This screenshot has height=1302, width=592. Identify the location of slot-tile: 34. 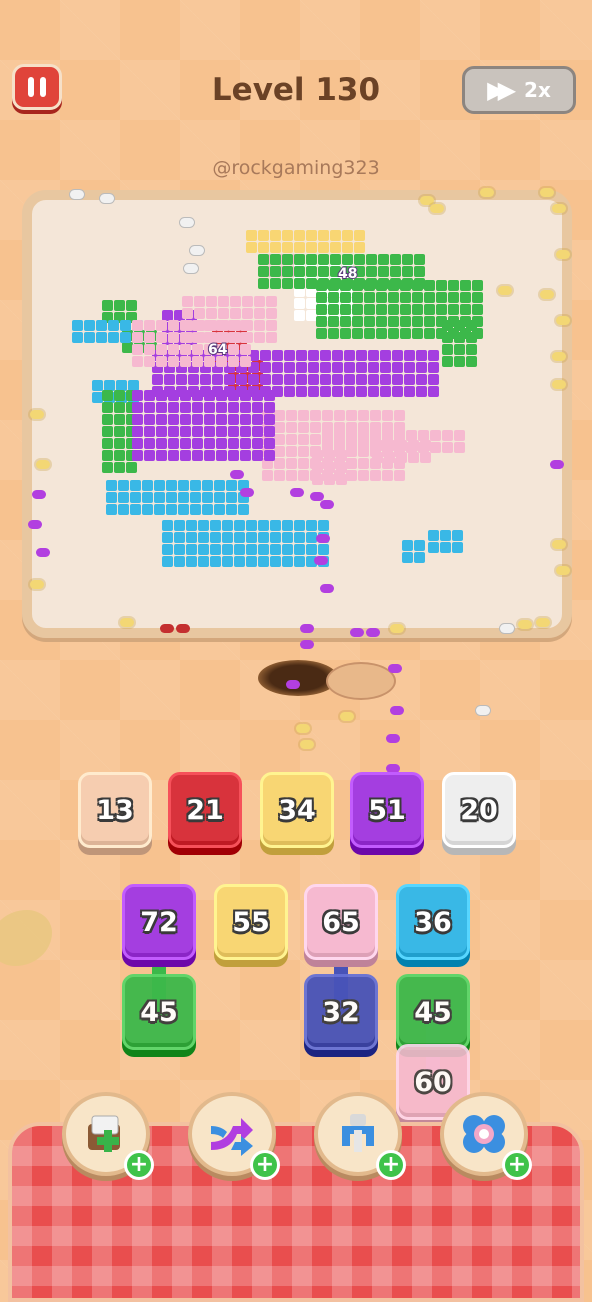
(297, 810).